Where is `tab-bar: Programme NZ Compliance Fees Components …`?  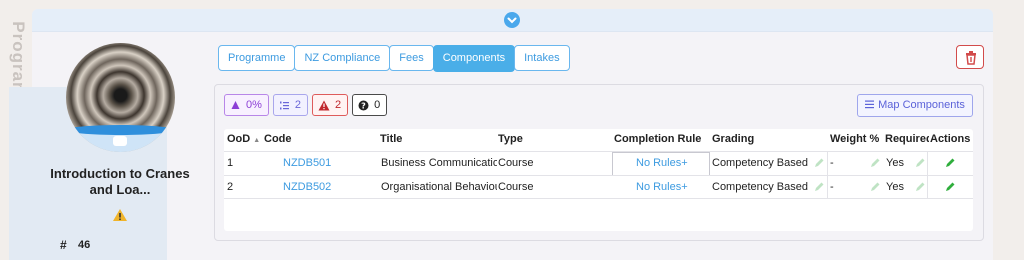
tab-bar: Programme NZ Compliance Fees Components … is located at coordinates (394, 58).